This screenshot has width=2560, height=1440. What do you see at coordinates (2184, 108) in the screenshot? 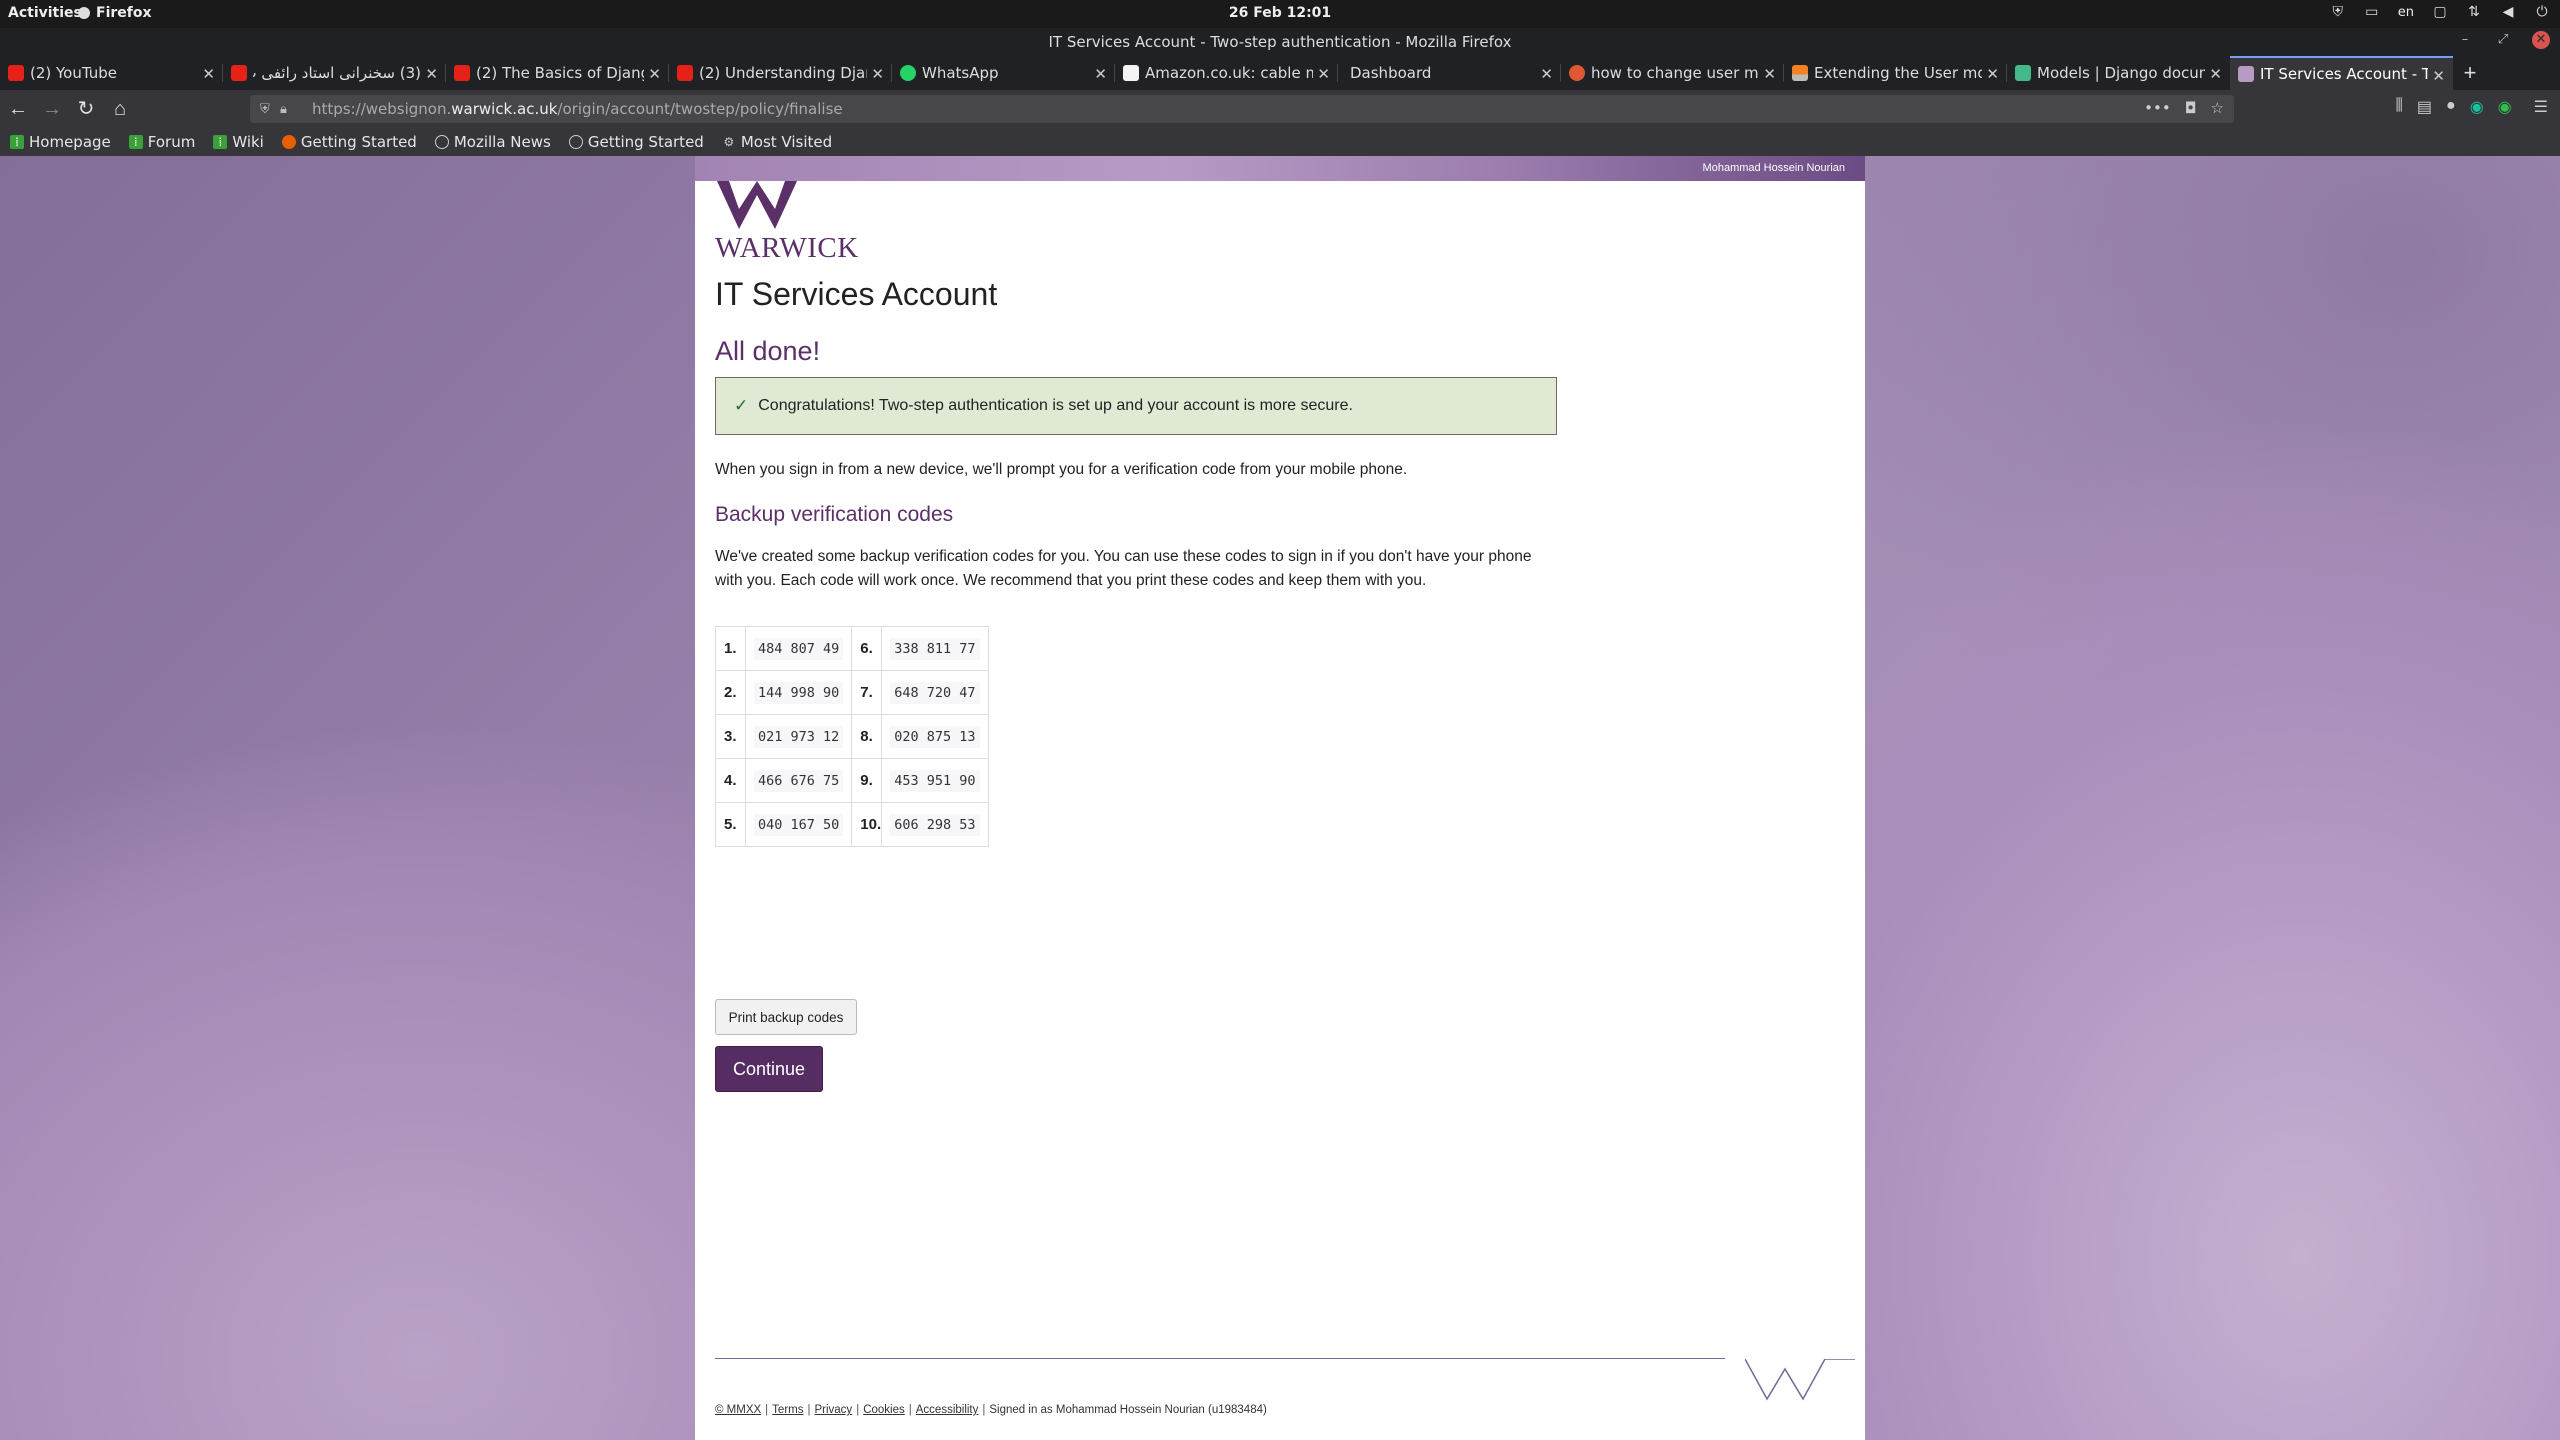
I see `address-bar-actions: ••• ◘ ☆` at bounding box center [2184, 108].